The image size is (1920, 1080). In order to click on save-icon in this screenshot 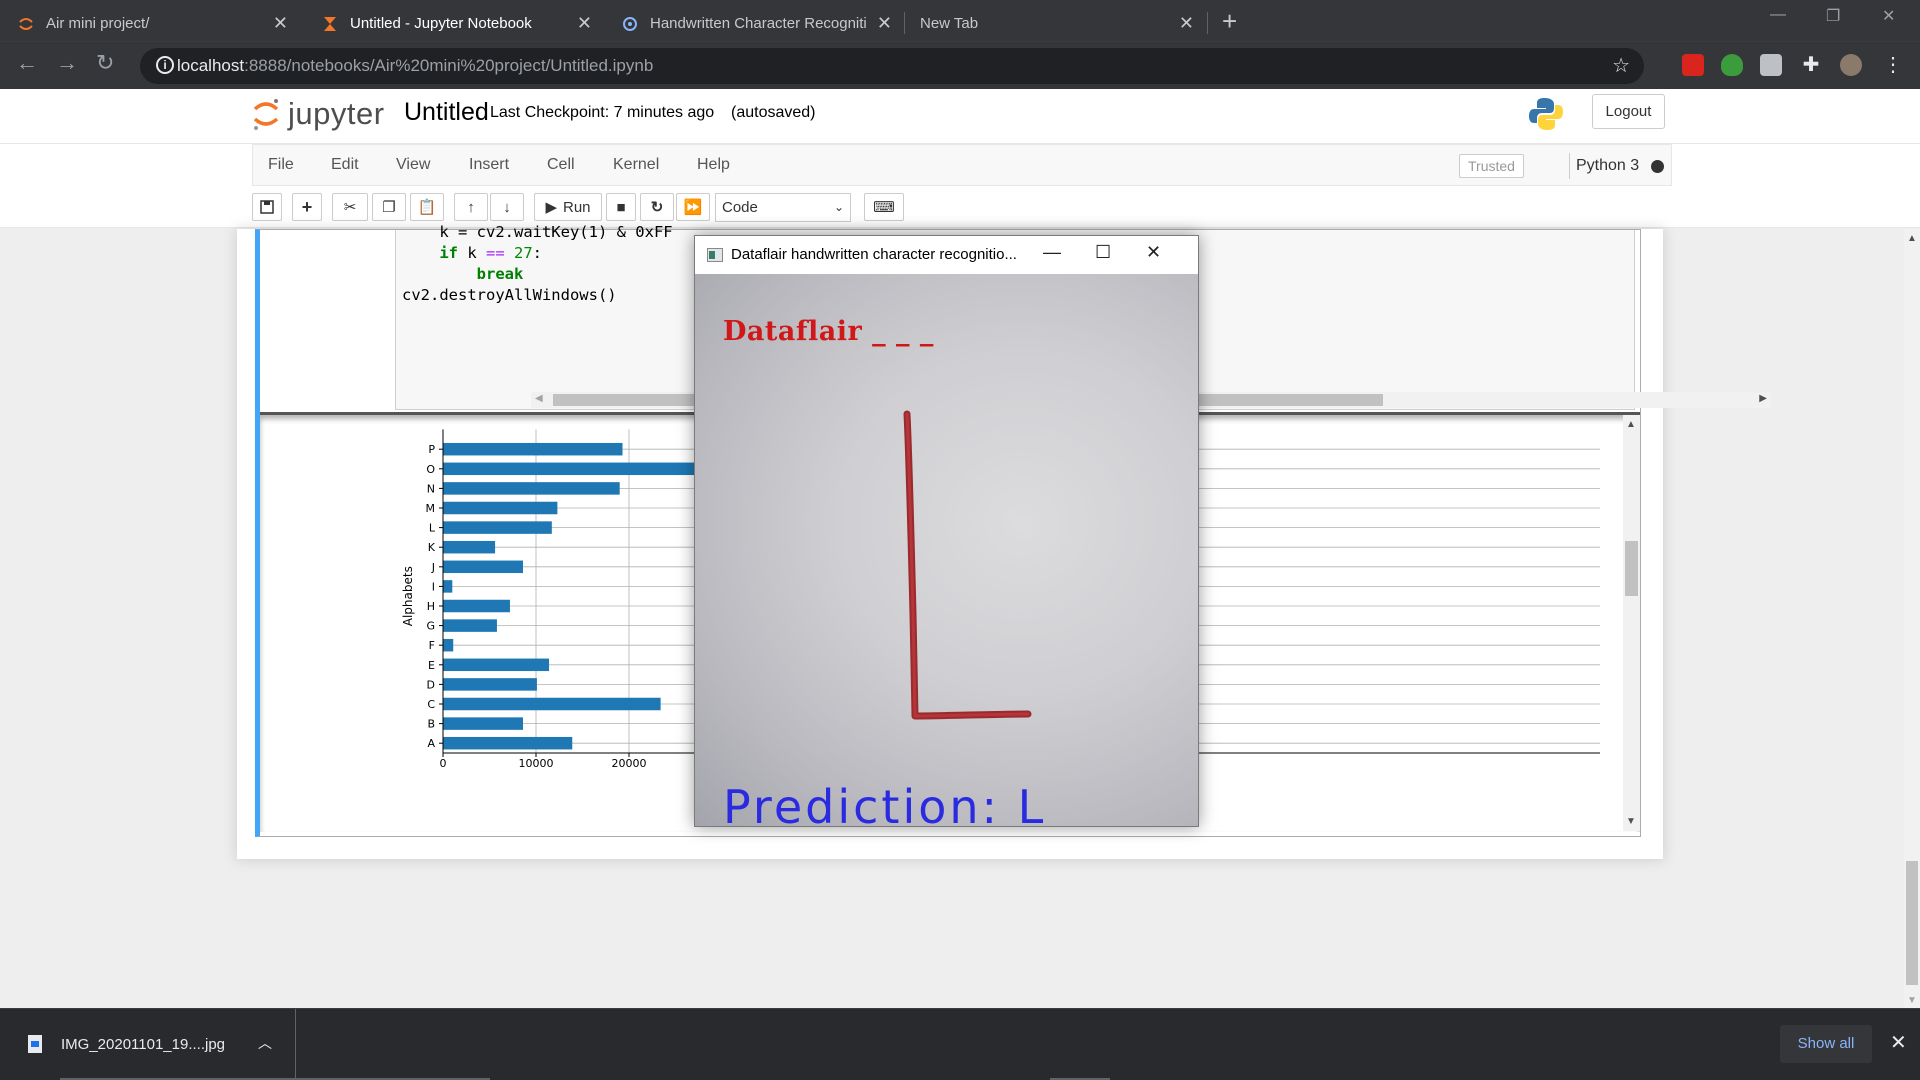, I will do `click(267, 207)`.